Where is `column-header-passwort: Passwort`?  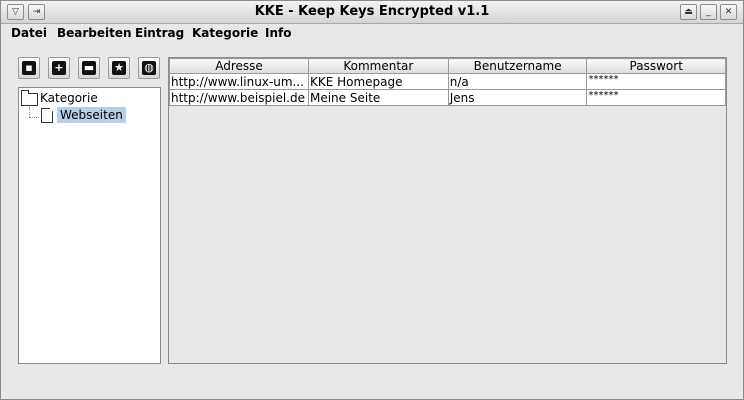 column-header-passwort: Passwort is located at coordinates (656, 66).